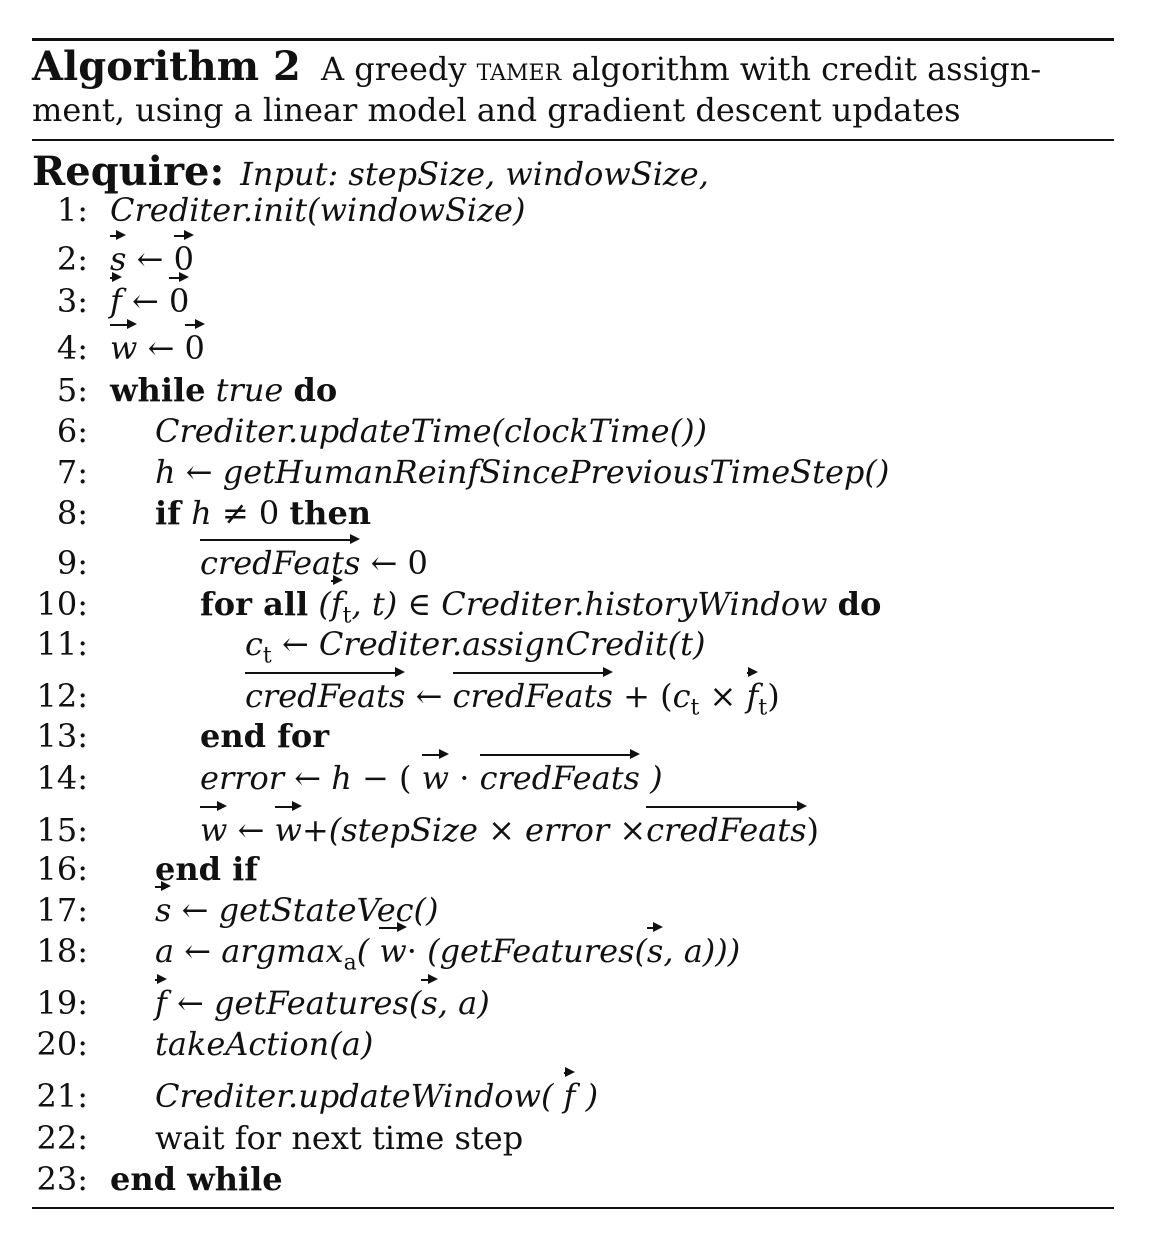 The width and height of the screenshot is (1150, 1235). Describe the element at coordinates (267, 656) in the screenshot. I see `subscript: t` at that location.